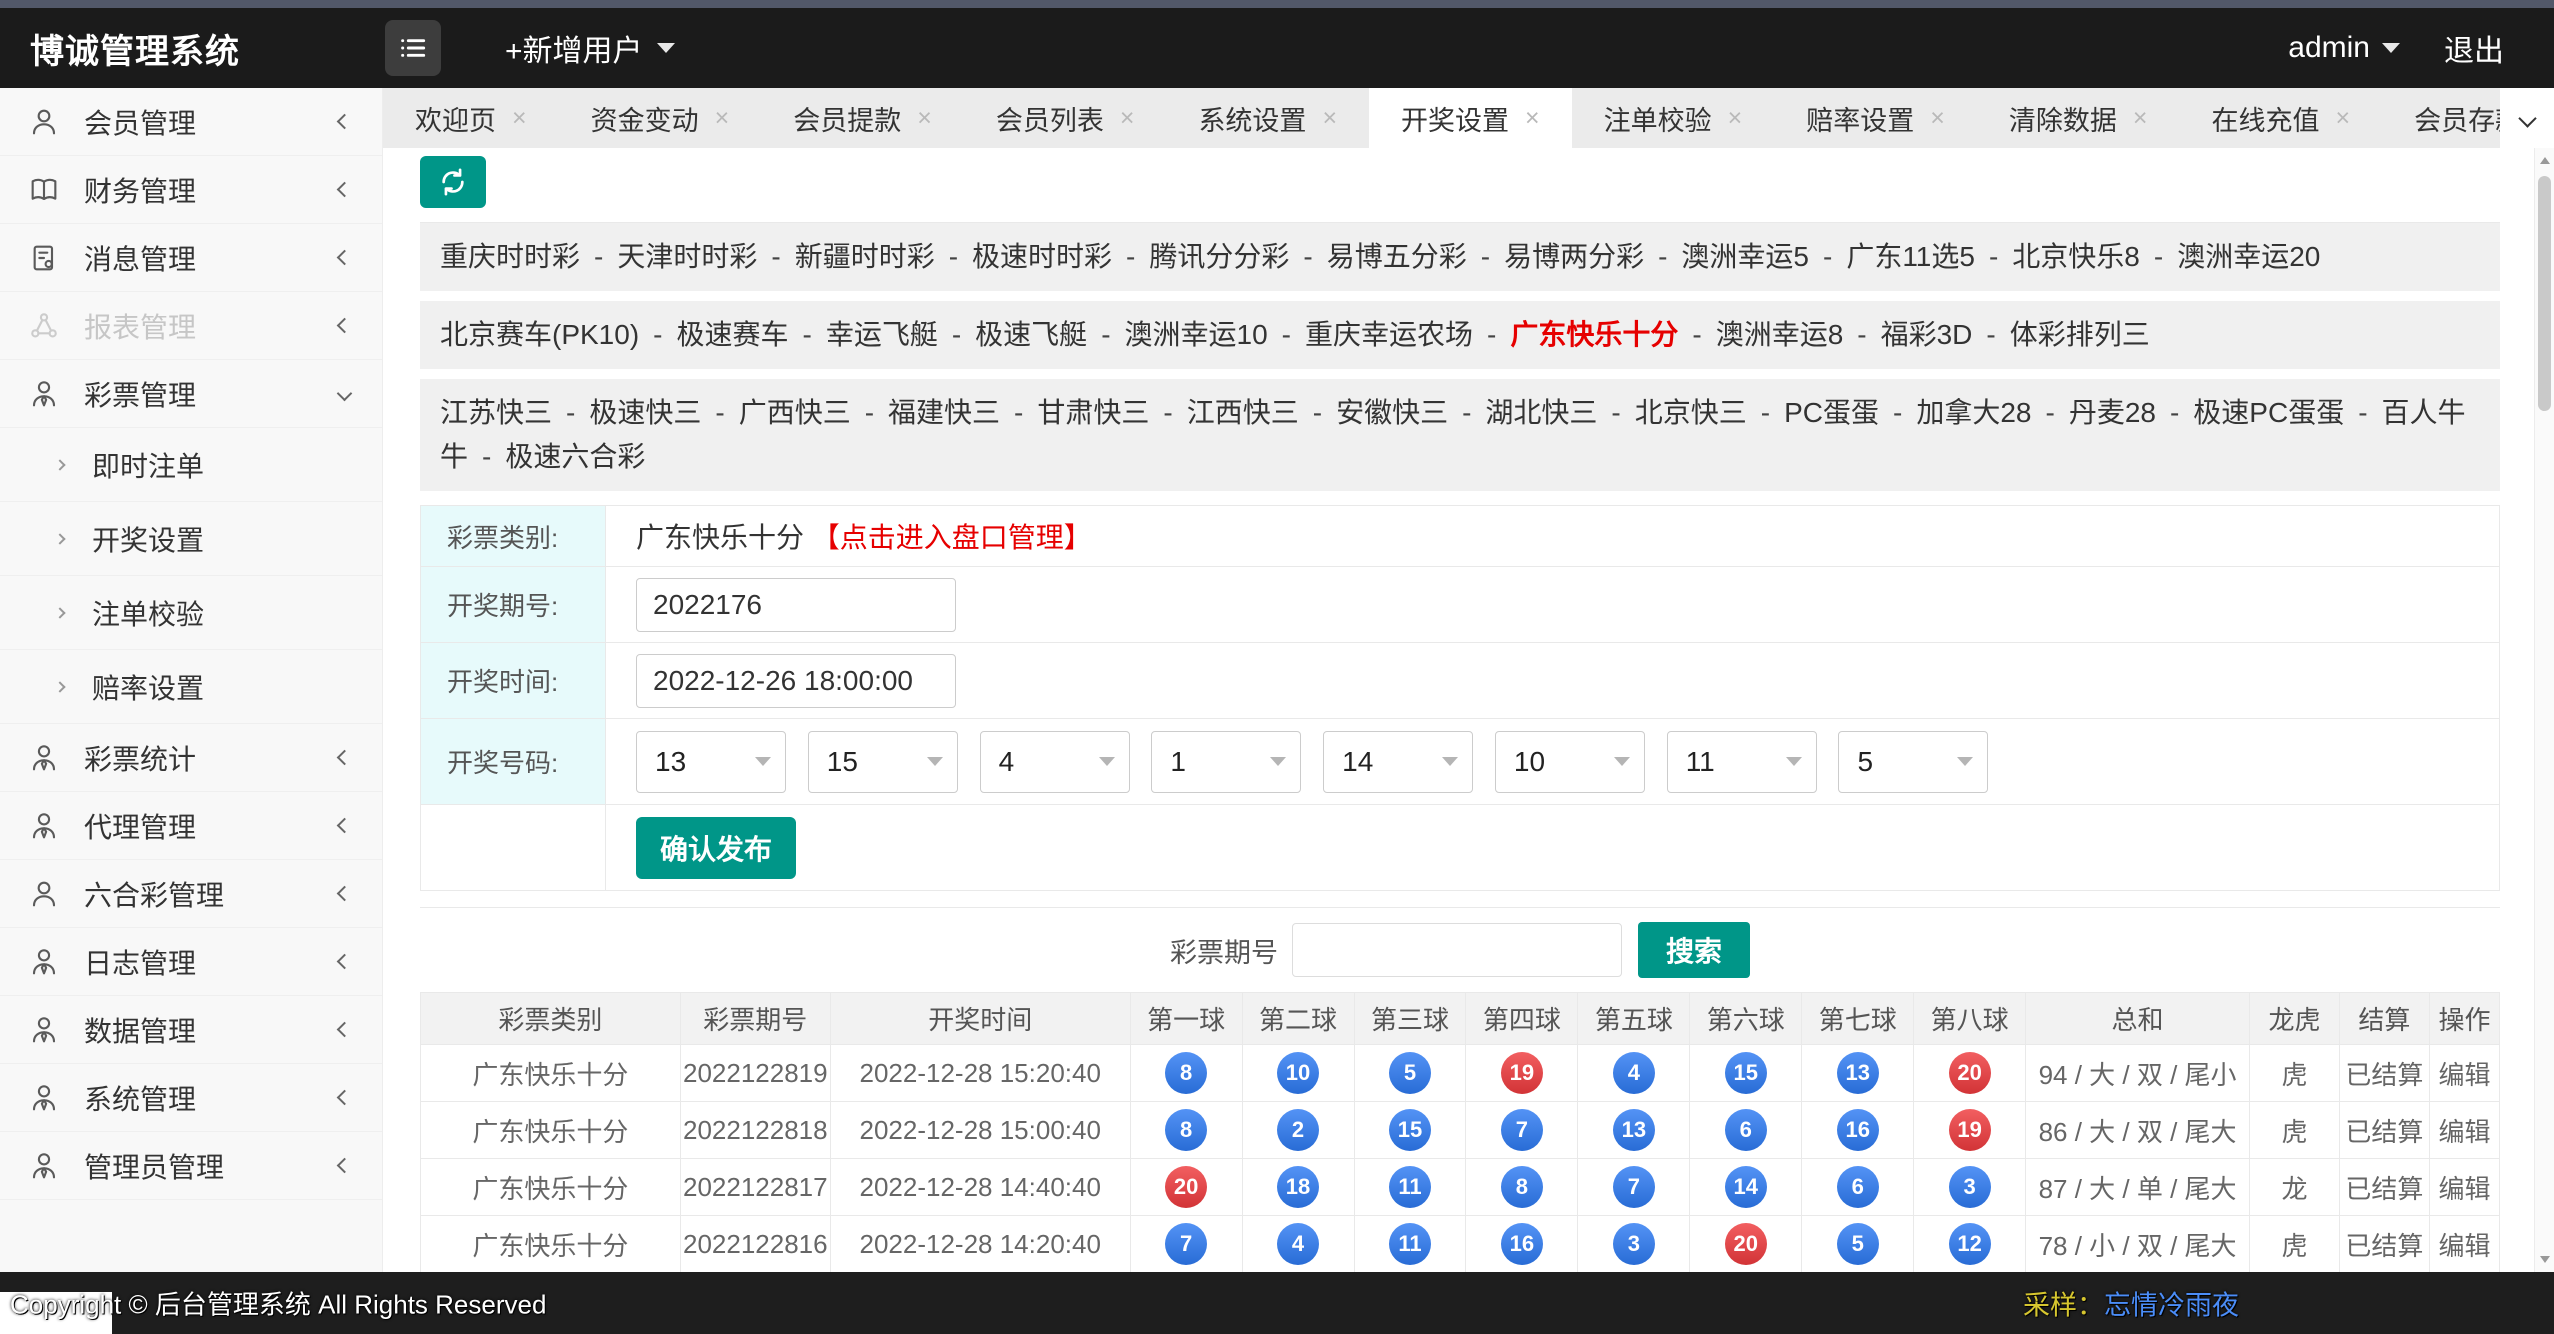 The height and width of the screenshot is (1334, 2554). What do you see at coordinates (191, 122) in the screenshot?
I see `sidebar-item-member-mgmt: 会员管理` at bounding box center [191, 122].